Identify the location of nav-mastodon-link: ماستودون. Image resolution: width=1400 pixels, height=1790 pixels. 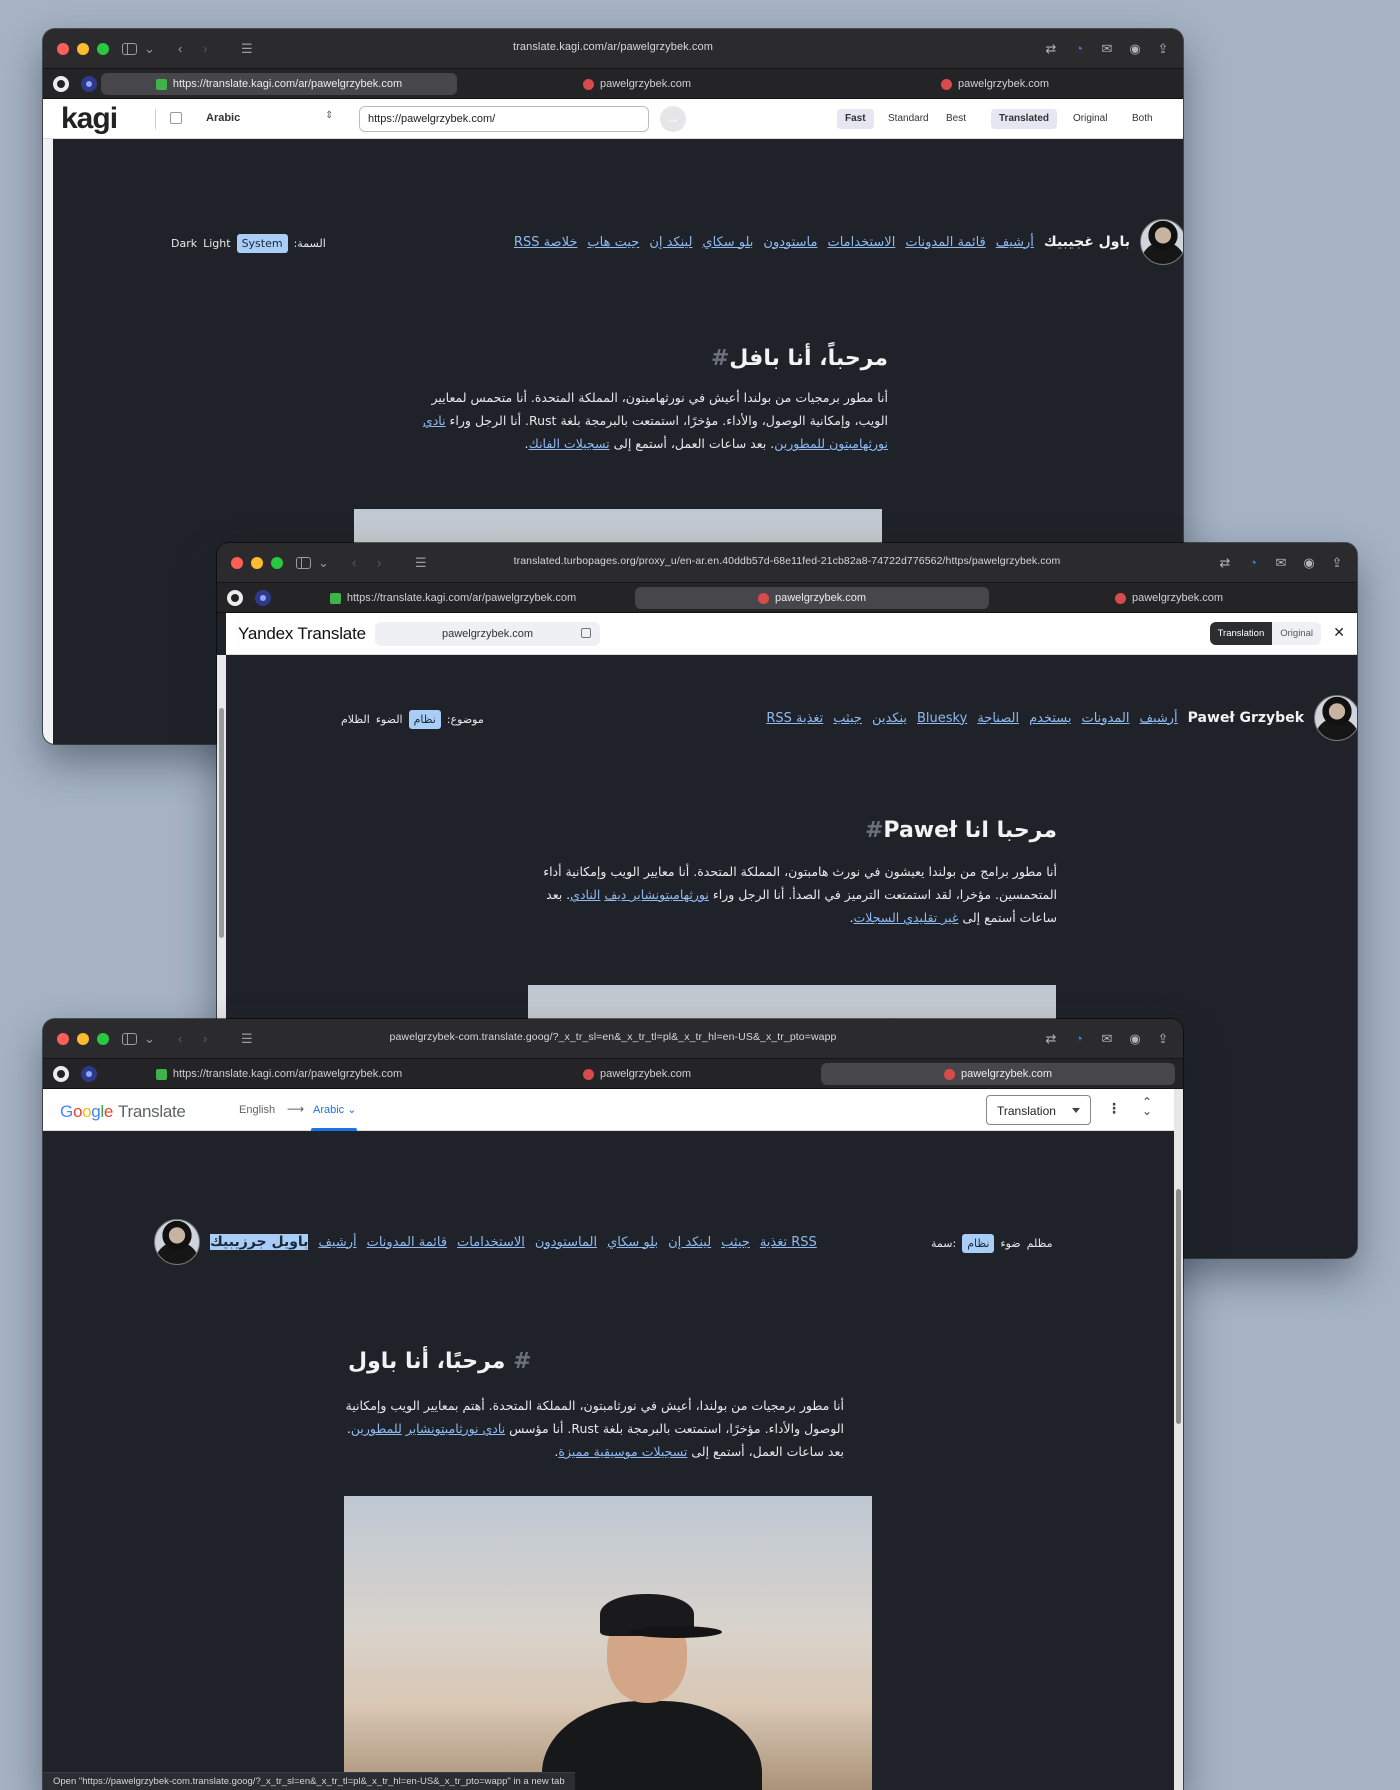
(790, 242).